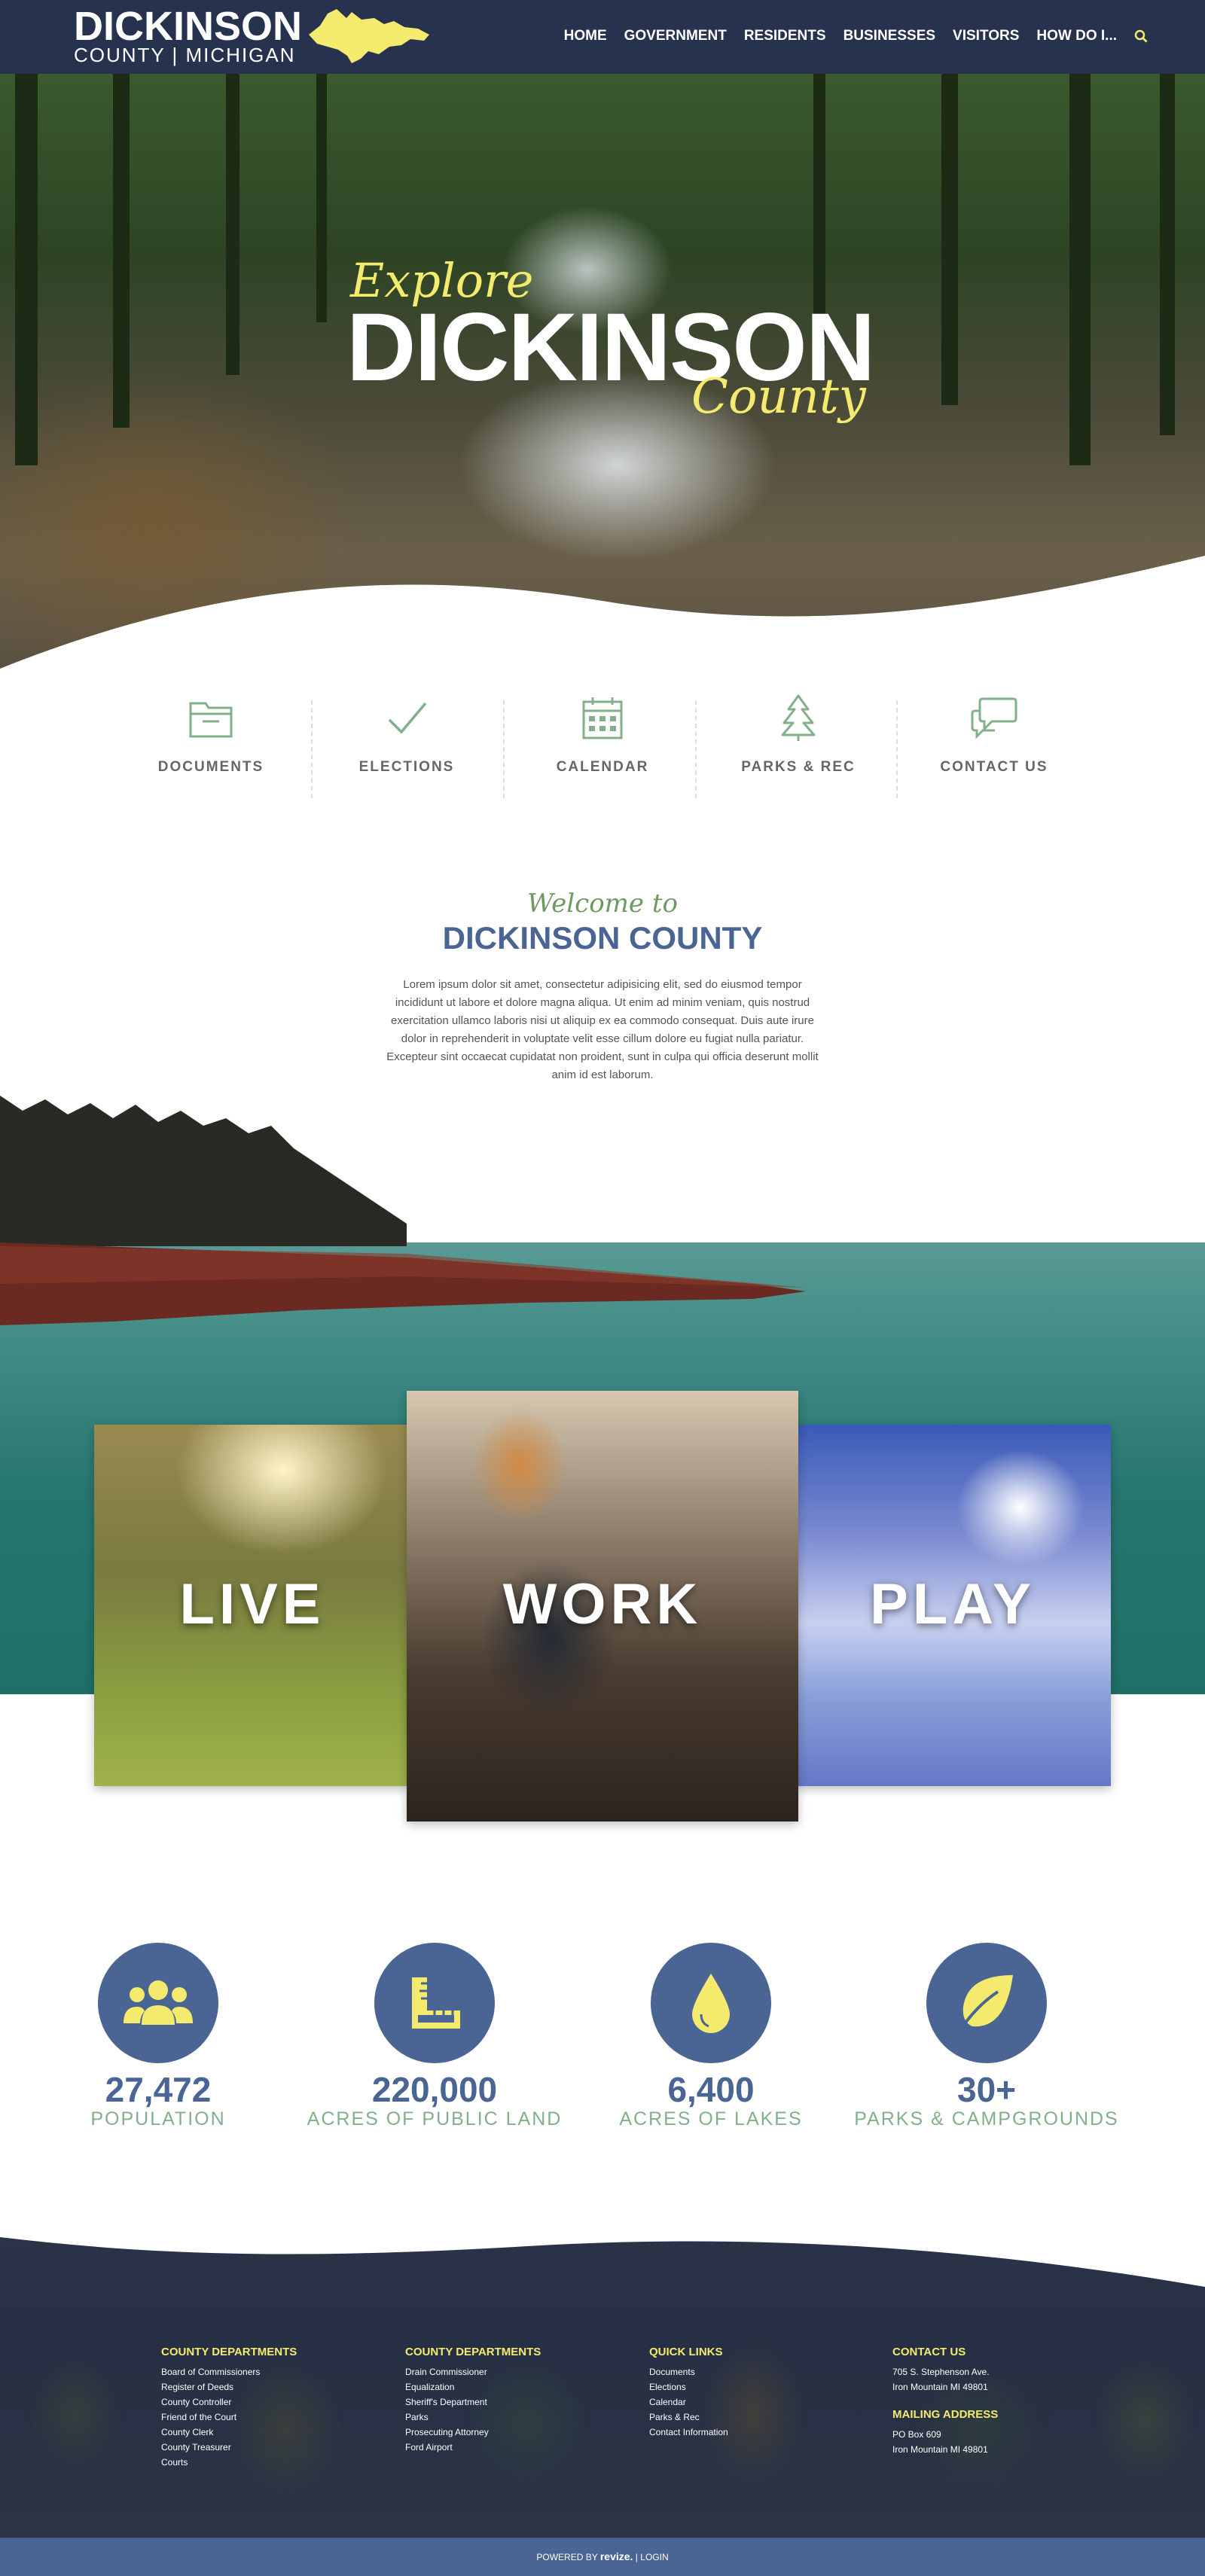 The width and height of the screenshot is (1205, 2576). What do you see at coordinates (188, 26) in the screenshot?
I see `logo-title: DICKINSON` at bounding box center [188, 26].